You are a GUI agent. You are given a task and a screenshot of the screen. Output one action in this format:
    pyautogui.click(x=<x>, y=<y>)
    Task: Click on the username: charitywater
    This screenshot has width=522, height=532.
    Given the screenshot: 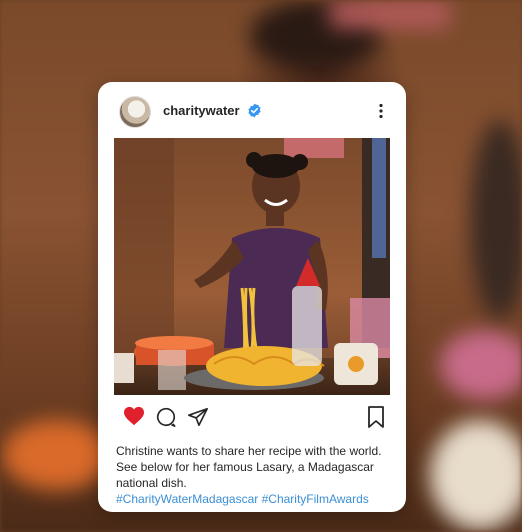 What is the action you would take?
    pyautogui.click(x=201, y=110)
    